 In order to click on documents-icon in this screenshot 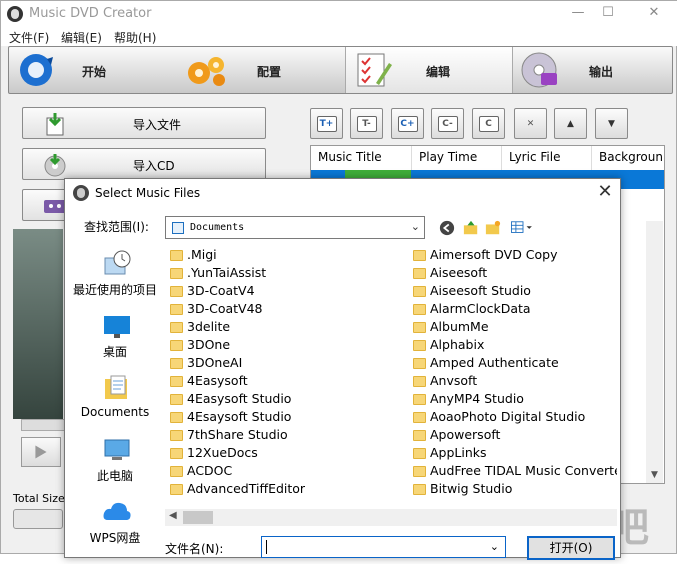, I will do `click(178, 228)`.